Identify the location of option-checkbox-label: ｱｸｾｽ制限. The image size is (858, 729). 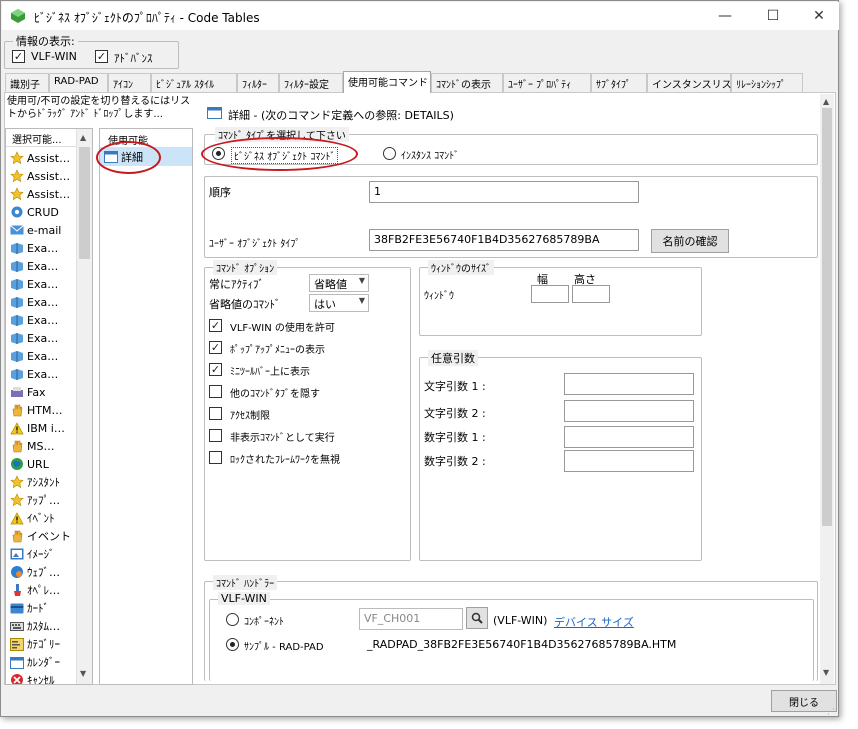
(250, 416).